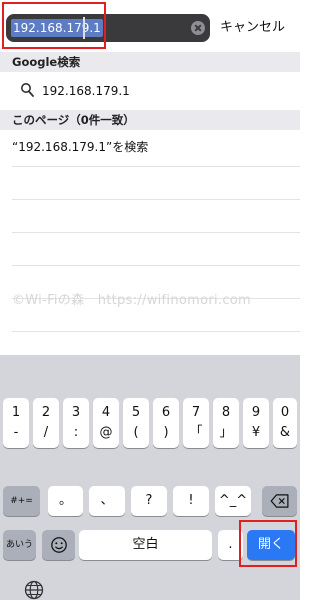 The width and height of the screenshot is (320, 600). Describe the element at coordinates (191, 501) in the screenshot. I see `key-exclamation: !` at that location.